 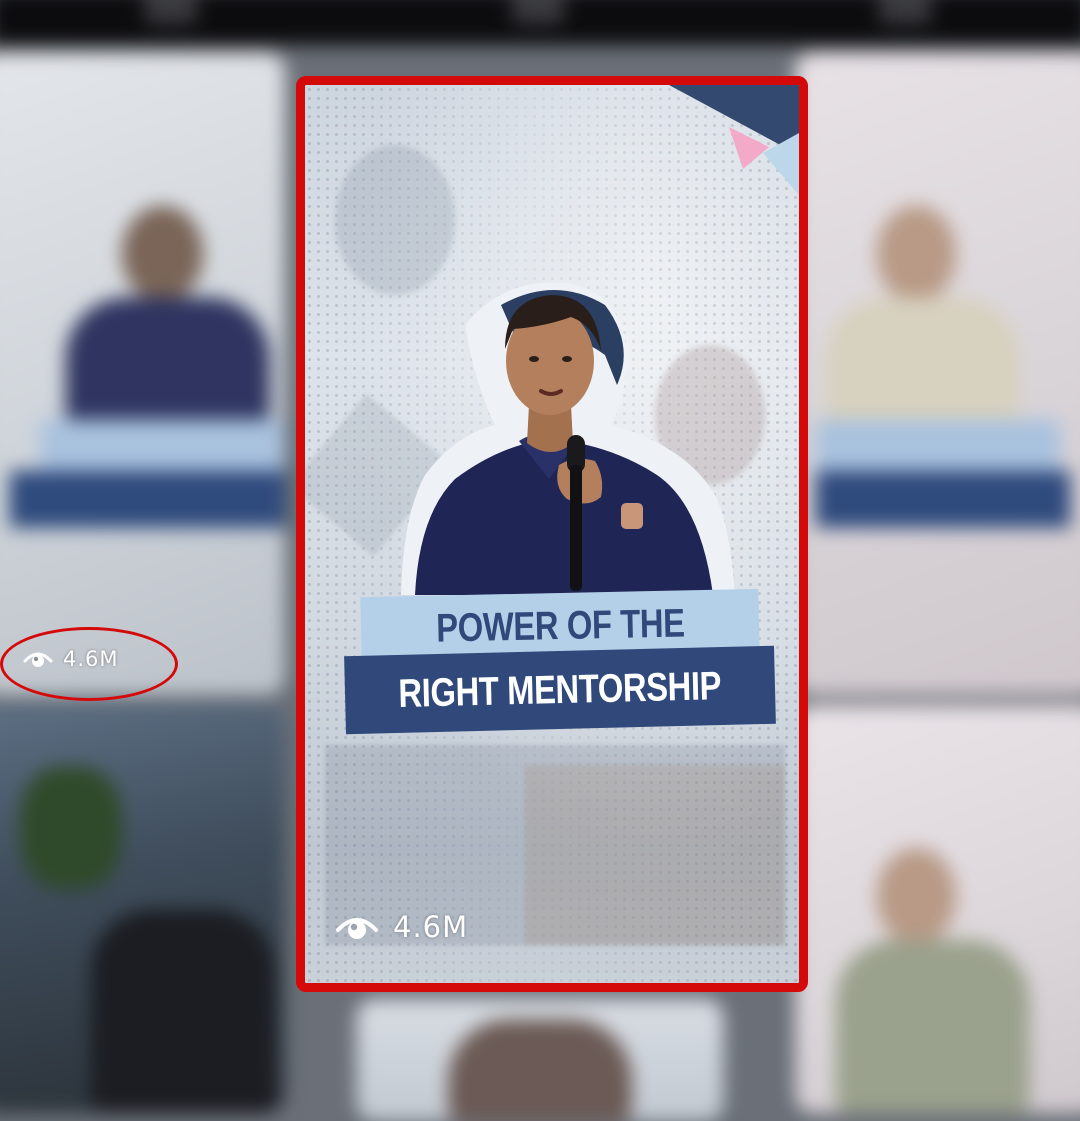 I want to click on video-title-line2: RIGHT MENTORSHIP, so click(x=560, y=689).